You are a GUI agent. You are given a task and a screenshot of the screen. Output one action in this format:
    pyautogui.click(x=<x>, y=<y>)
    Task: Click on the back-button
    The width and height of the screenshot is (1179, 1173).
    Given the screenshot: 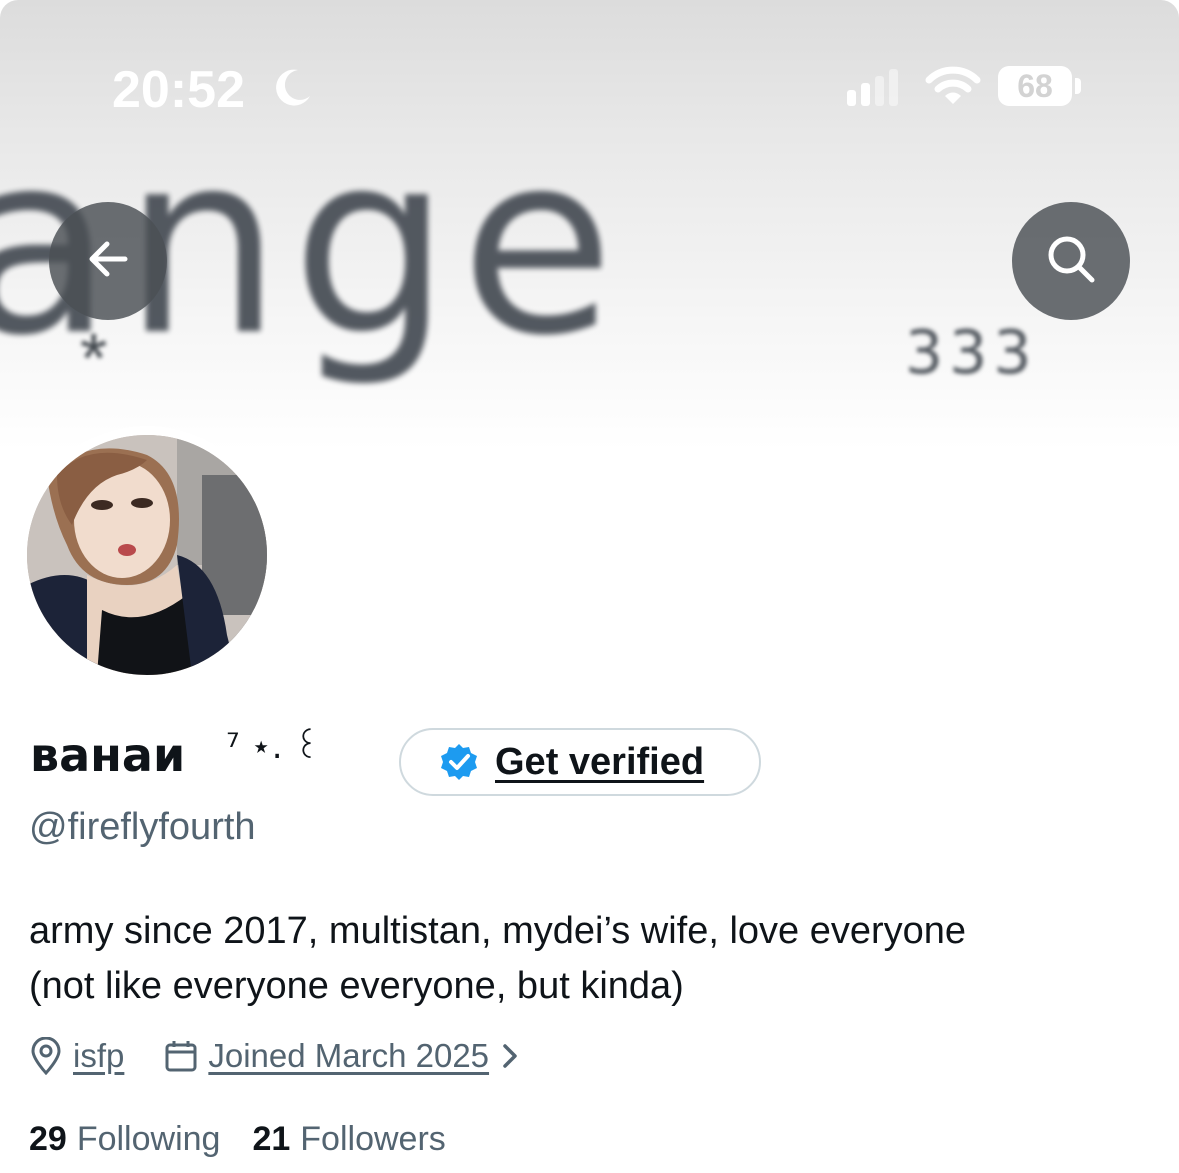 What is the action you would take?
    pyautogui.click(x=108, y=261)
    